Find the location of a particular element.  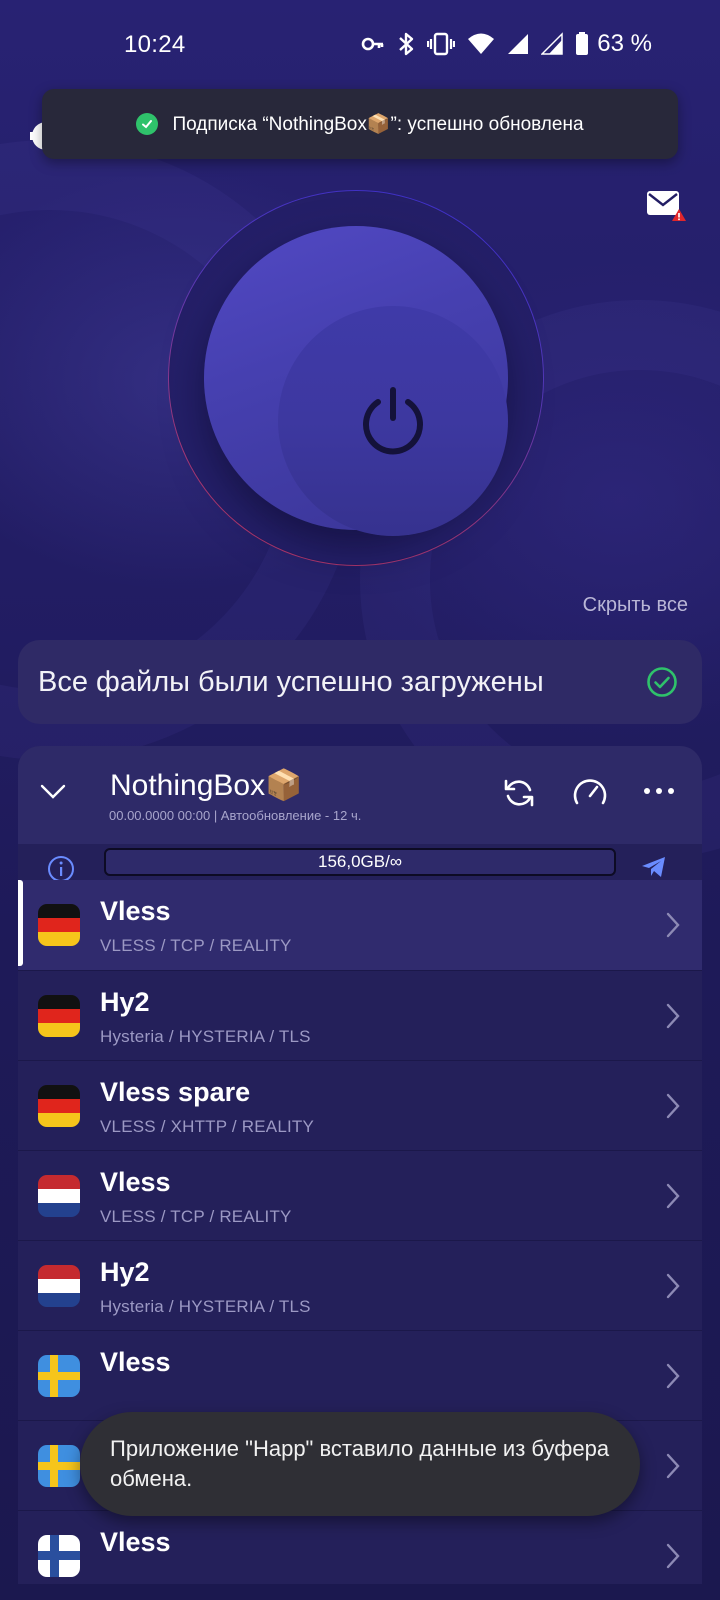

traffic-usage-bar: 156,0GB/∞ is located at coordinates (360, 862).